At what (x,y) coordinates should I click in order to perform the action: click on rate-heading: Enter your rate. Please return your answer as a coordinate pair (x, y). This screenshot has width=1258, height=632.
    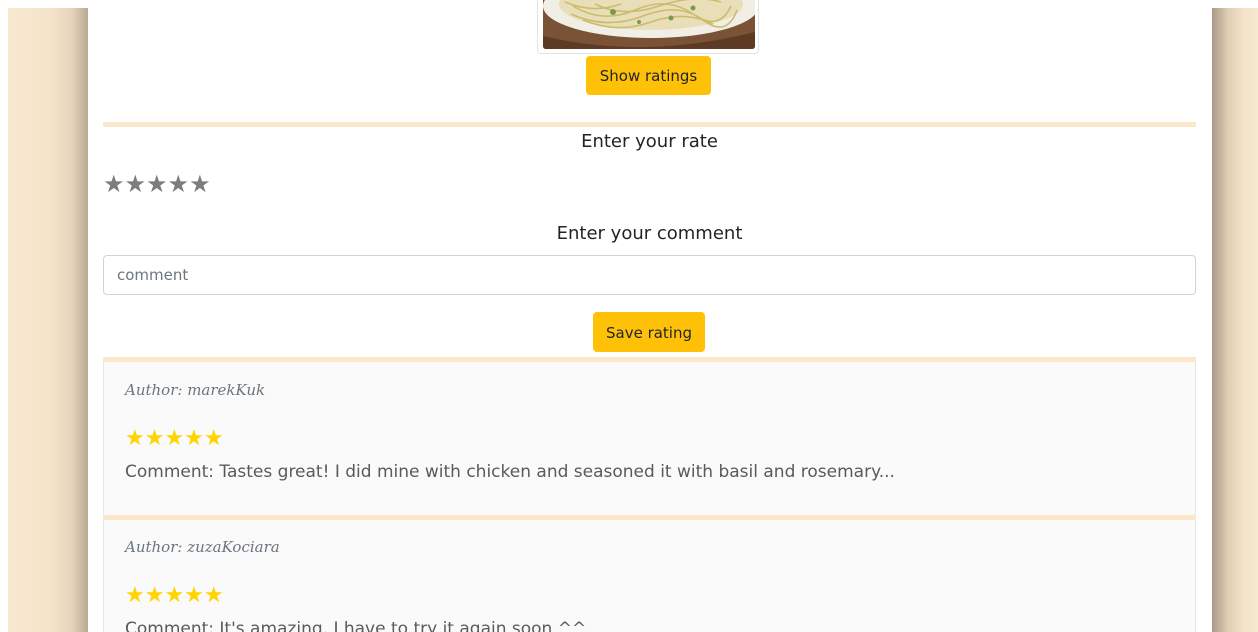
    Looking at the image, I should click on (649, 141).